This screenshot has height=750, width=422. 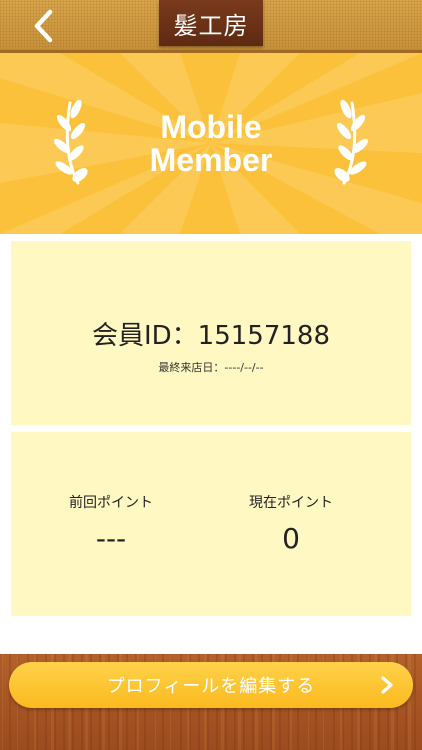 What do you see at coordinates (144, 336) in the screenshot?
I see `member-id-label: 会員ID：` at bounding box center [144, 336].